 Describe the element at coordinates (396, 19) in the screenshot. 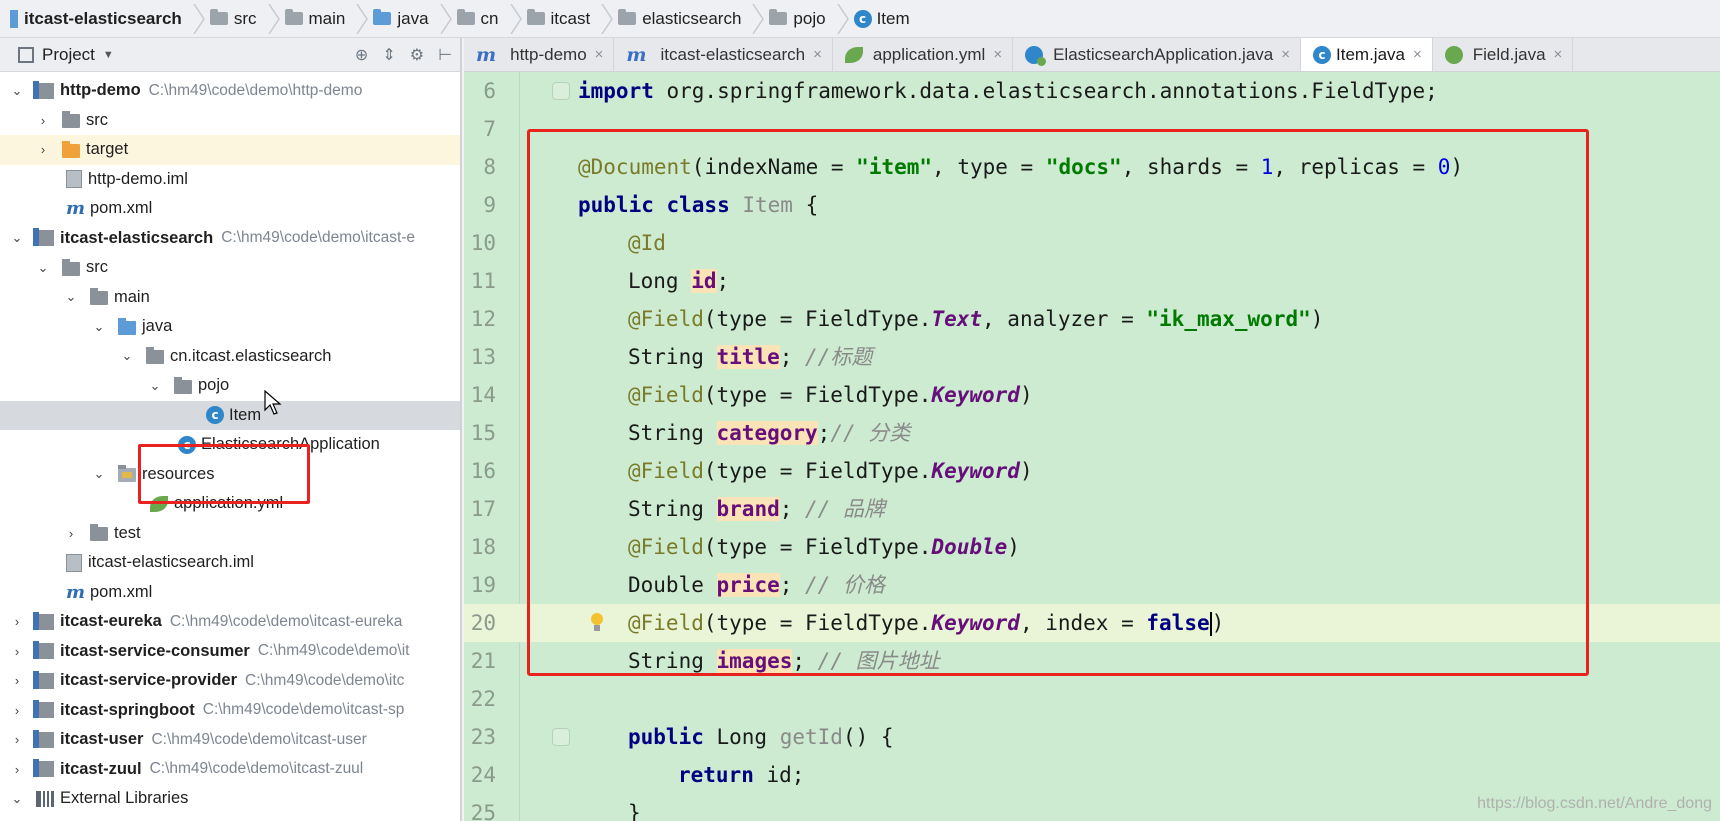

I see `breadcrumb-java: java` at that location.